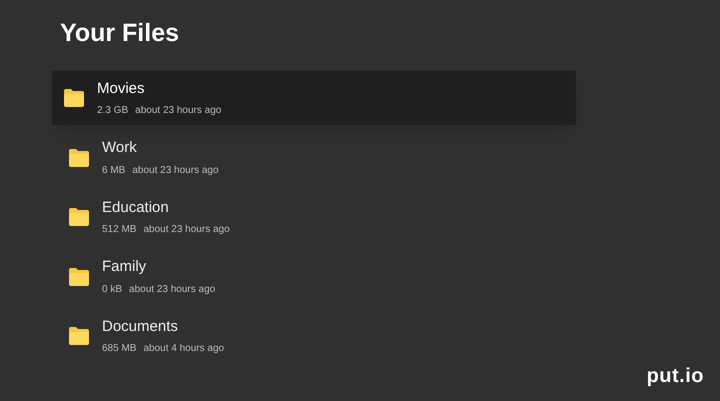  I want to click on folder-size: 512 MB, so click(119, 230).